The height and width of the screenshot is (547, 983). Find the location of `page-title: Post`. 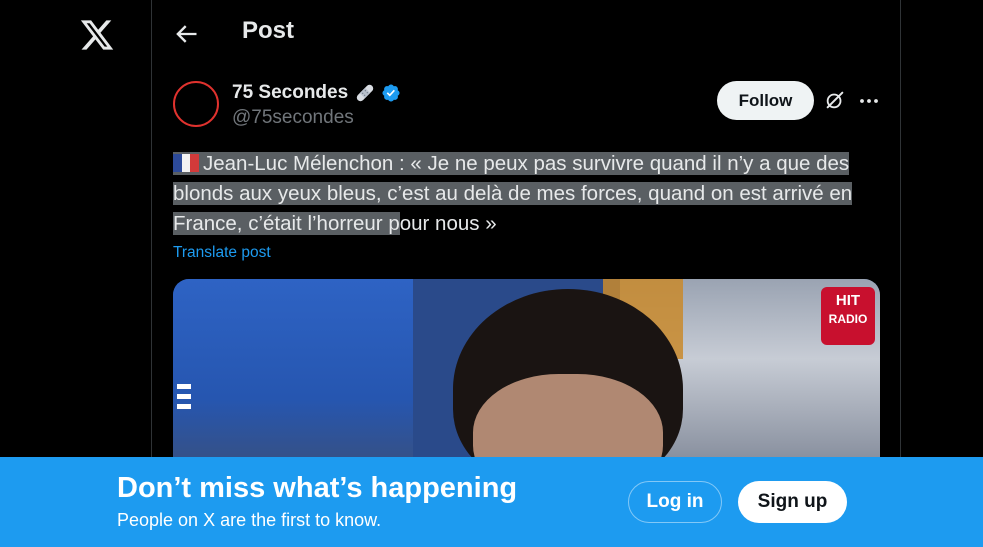

page-title: Post is located at coordinates (268, 30).